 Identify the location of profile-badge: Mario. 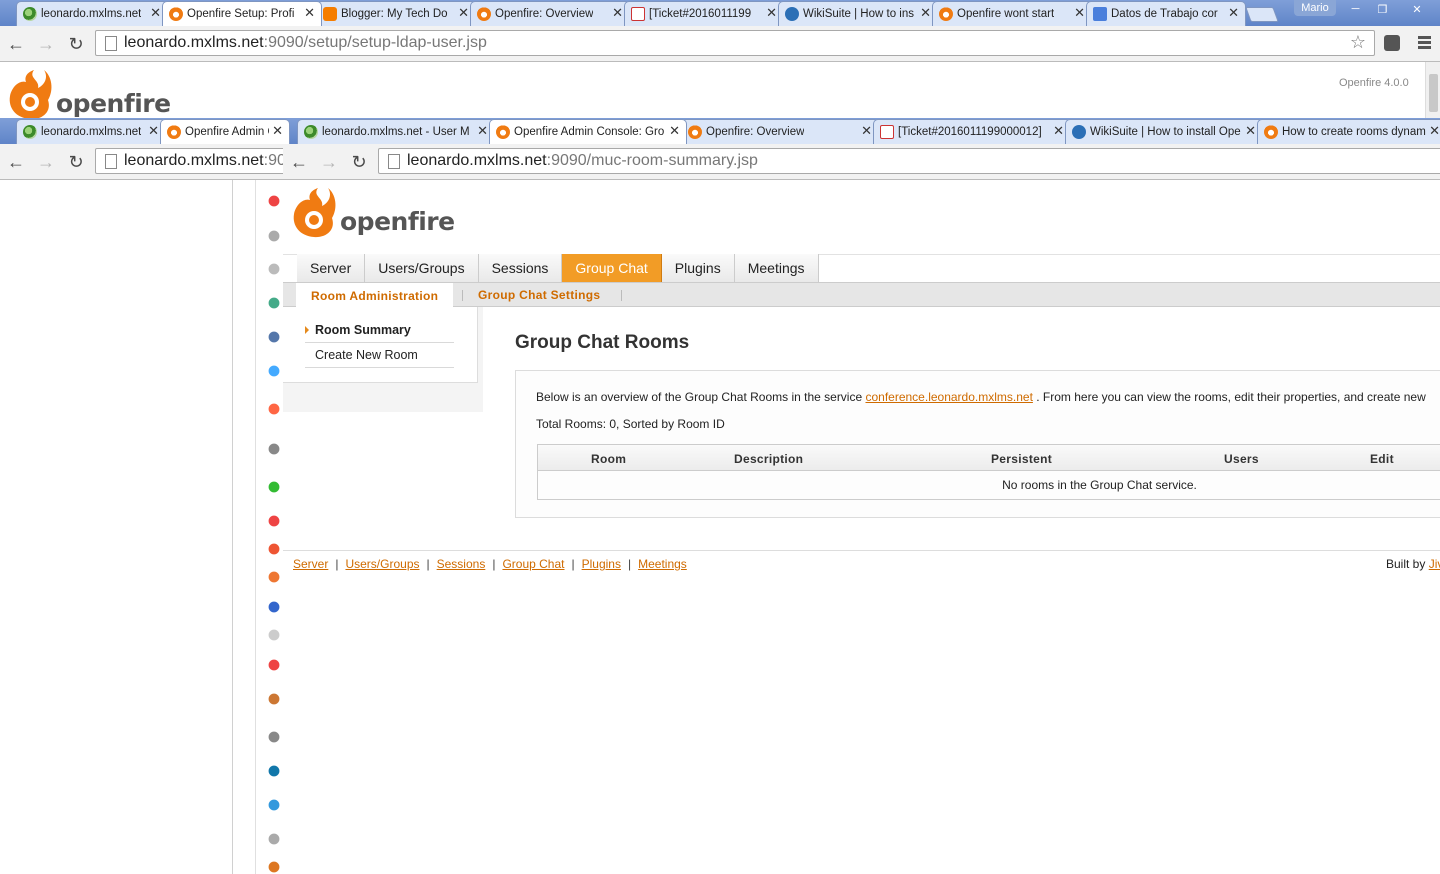
(1315, 8).